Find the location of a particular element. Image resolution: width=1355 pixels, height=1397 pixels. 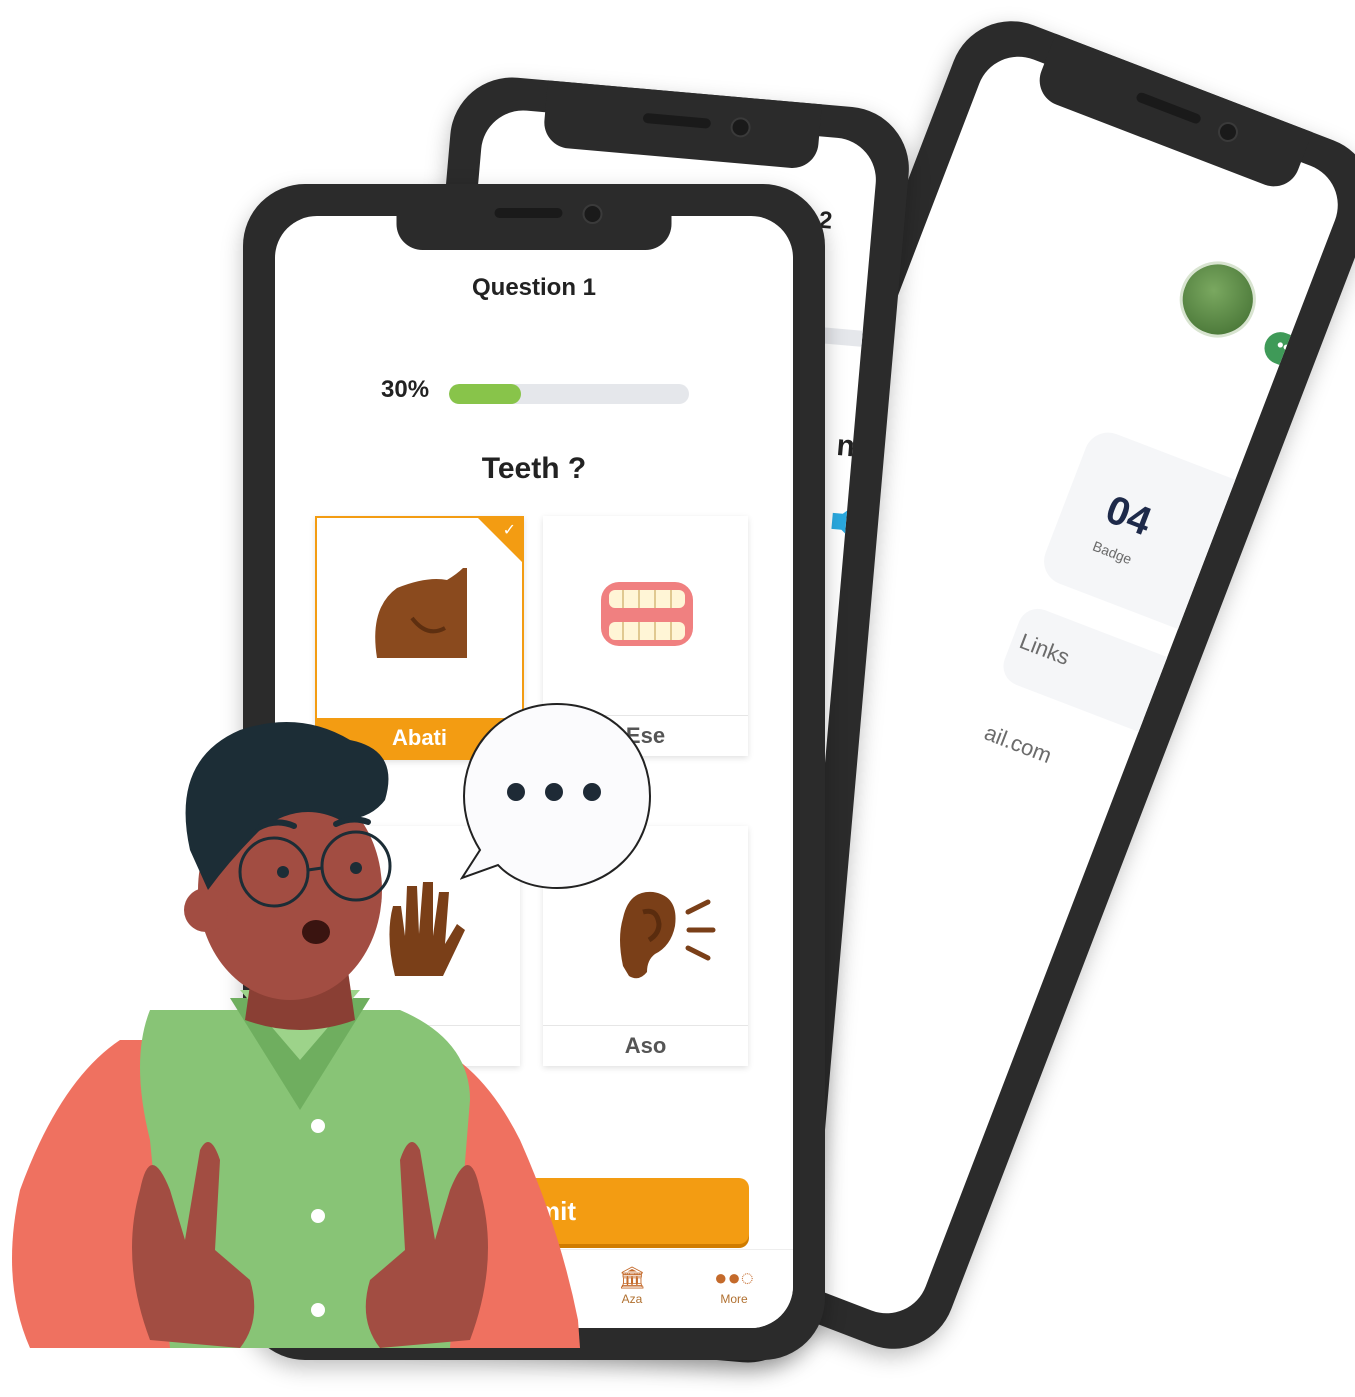

speech-bubble is located at coordinates (556, 796).